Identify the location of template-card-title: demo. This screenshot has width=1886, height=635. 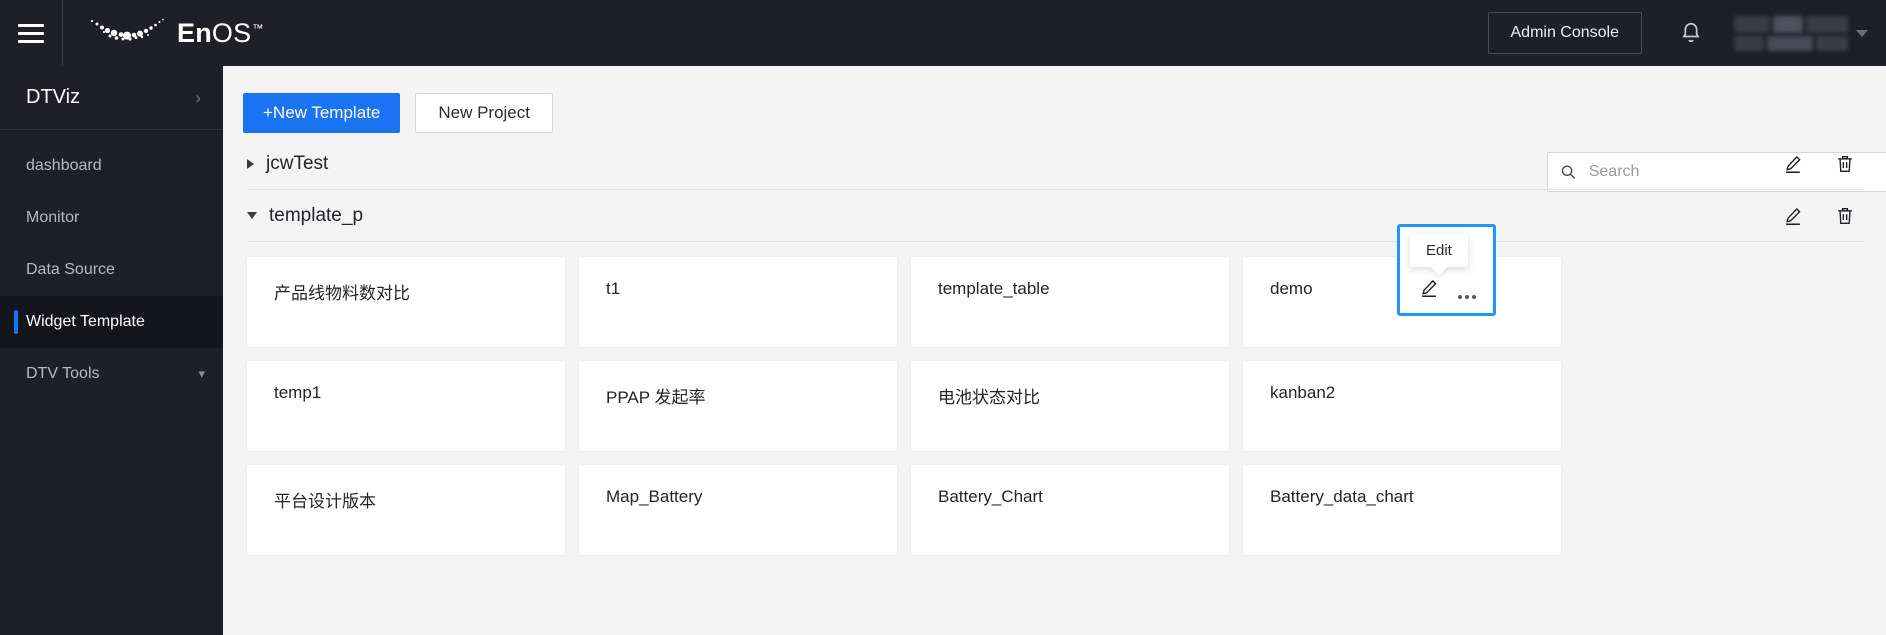
(1291, 288).